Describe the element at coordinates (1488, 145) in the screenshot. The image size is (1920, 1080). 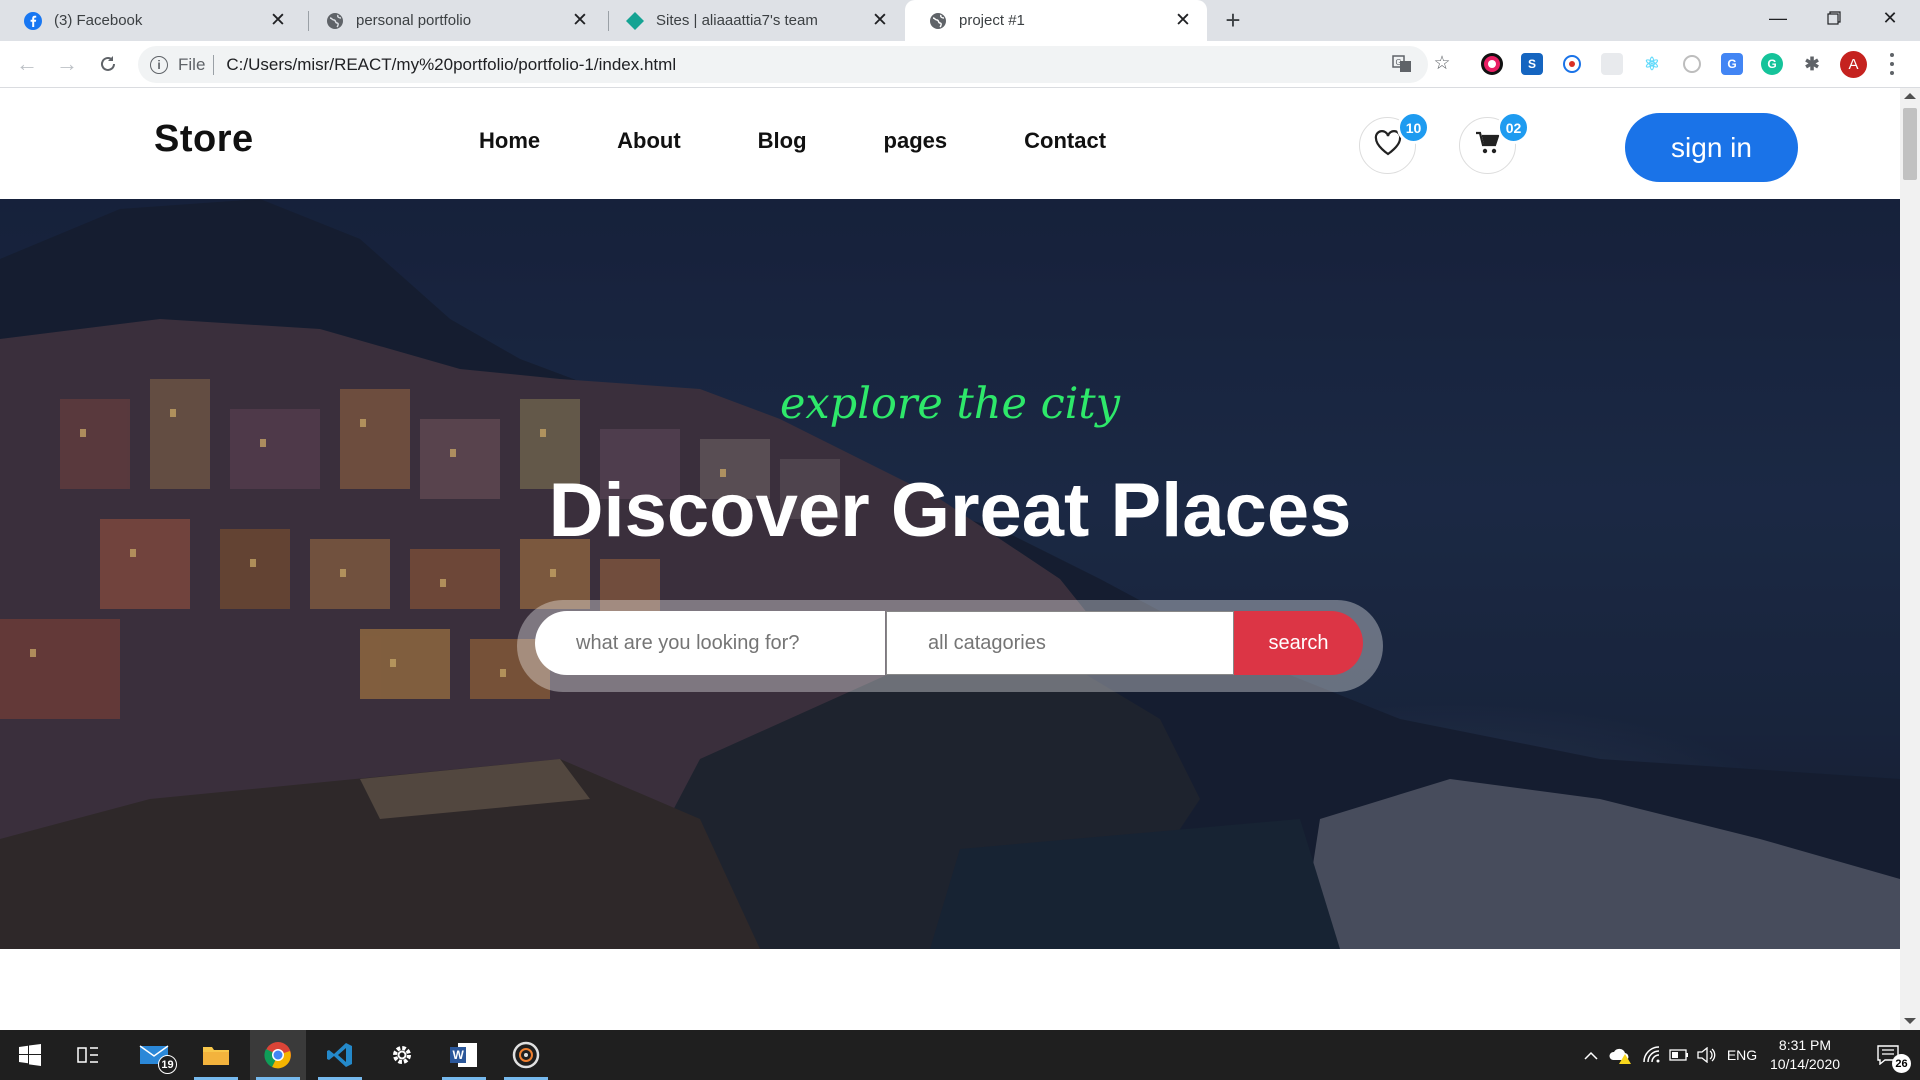
I see `shopping-cart-icon` at that location.